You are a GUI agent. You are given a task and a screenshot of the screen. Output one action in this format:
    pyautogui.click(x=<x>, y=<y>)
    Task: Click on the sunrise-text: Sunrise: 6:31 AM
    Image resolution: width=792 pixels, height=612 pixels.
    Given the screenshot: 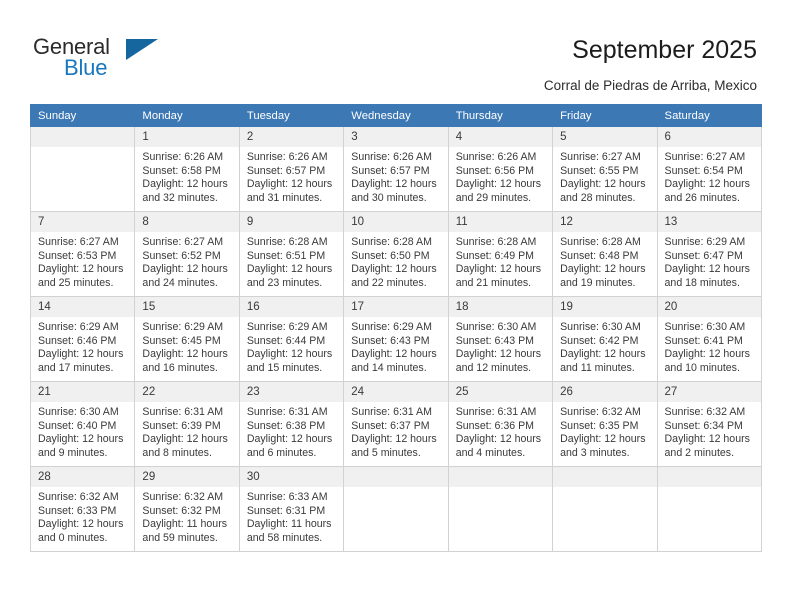 What is the action you would take?
    pyautogui.click(x=183, y=412)
    